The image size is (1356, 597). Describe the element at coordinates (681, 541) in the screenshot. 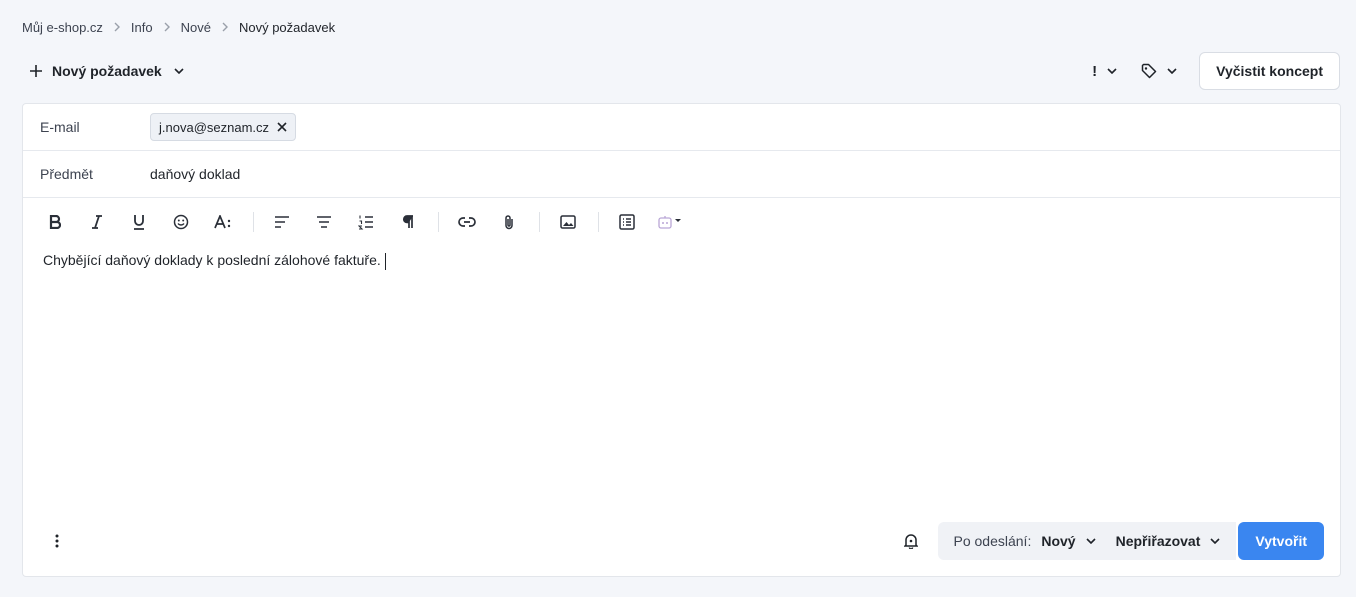

I see `form-footer: Po odeslání: Nový Nepřiřazovat Vytvořit` at that location.